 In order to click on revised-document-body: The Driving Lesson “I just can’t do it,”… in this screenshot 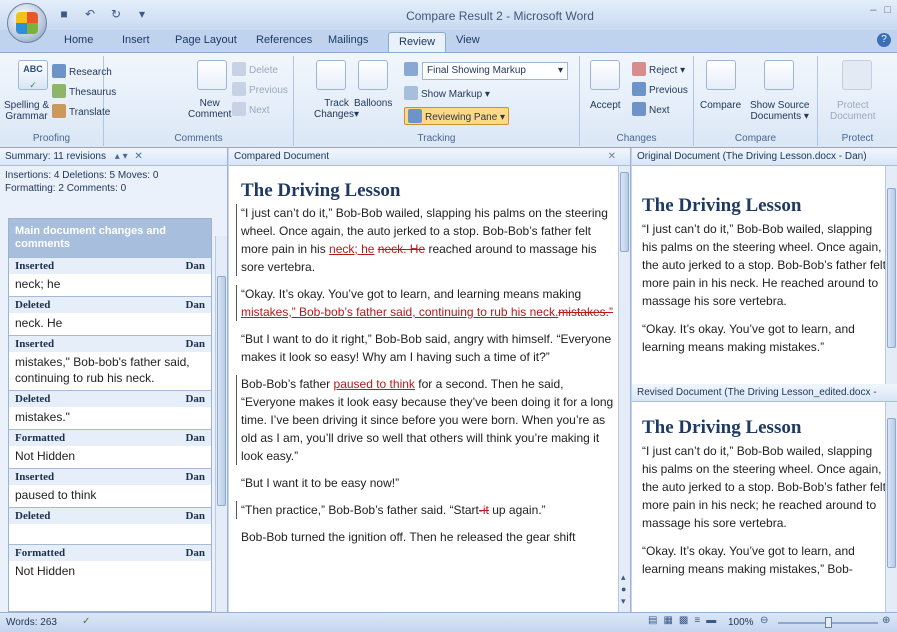, I will do `click(764, 502)`.